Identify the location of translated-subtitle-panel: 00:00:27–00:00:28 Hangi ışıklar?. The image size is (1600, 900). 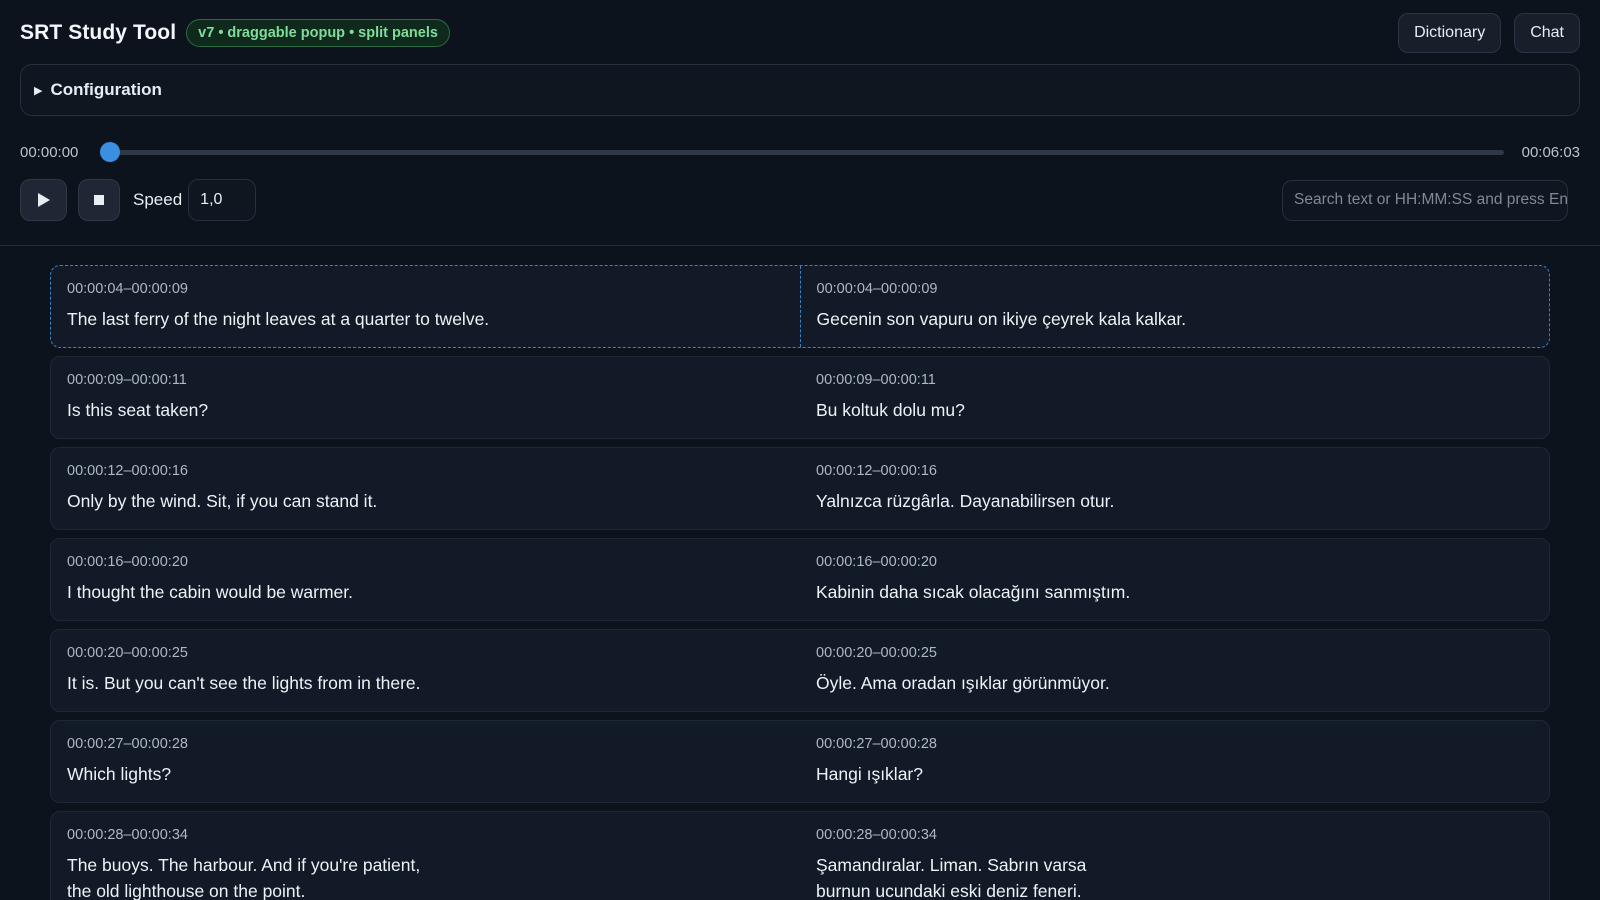
(1174, 761).